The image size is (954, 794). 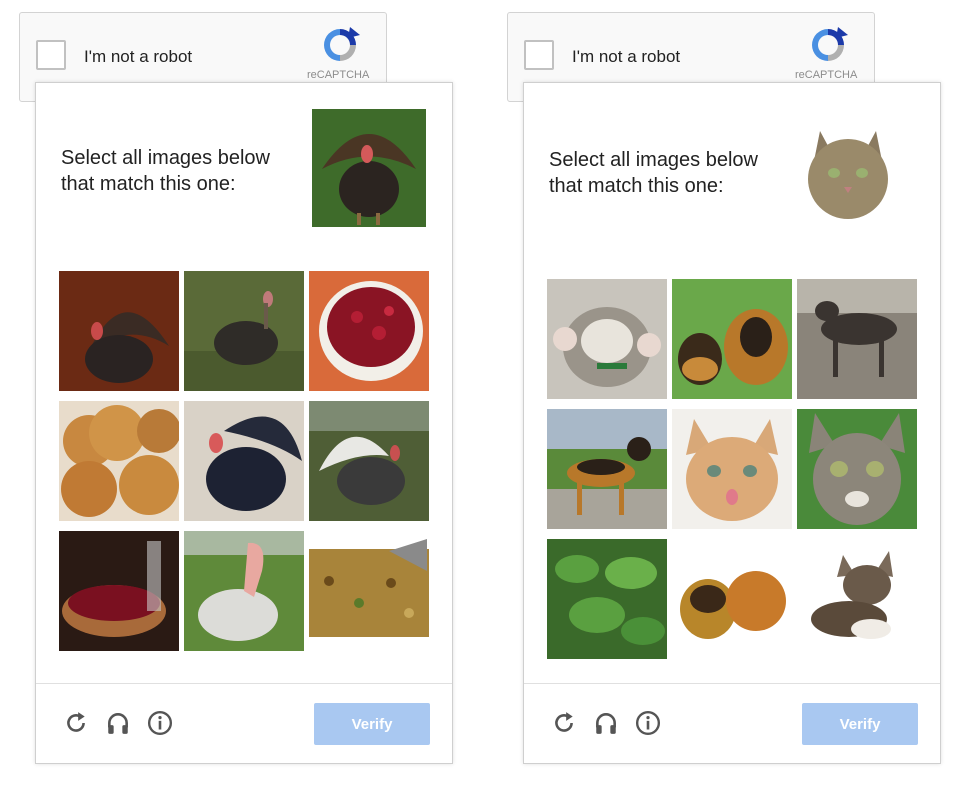 I want to click on grid-tile-dog, so click(x=857, y=339).